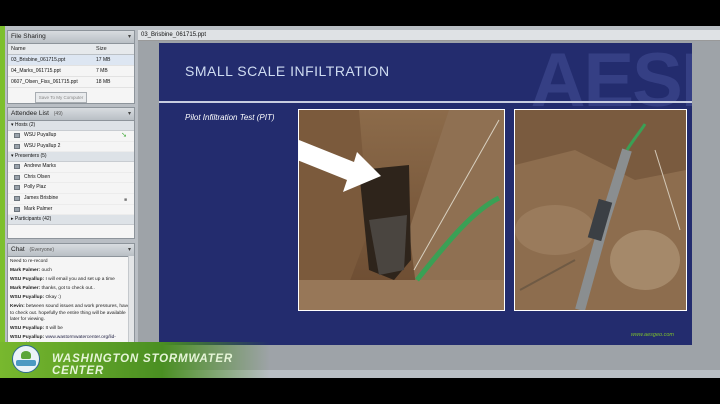  What do you see at coordinates (71, 49) in the screenshot?
I see `file-table-header: Name Size` at bounding box center [71, 49].